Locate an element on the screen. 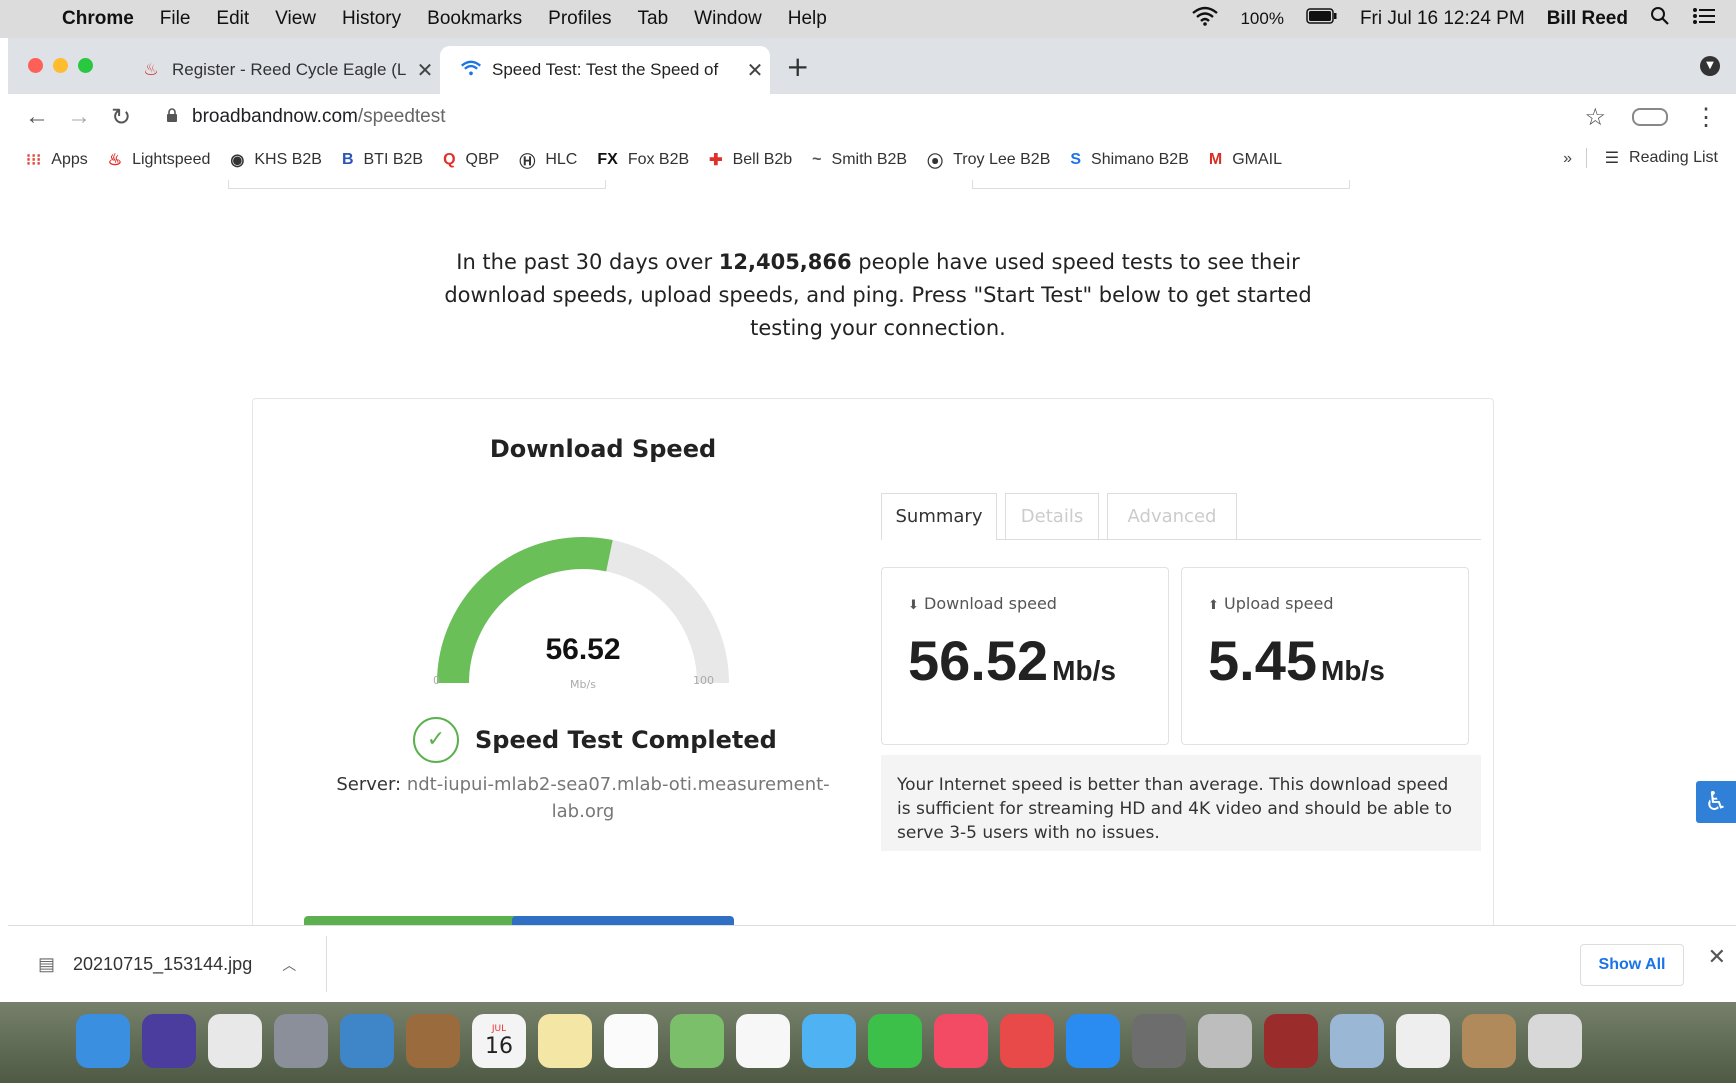 The height and width of the screenshot is (1083, 1736). preview-icon is located at coordinates (1357, 1041).